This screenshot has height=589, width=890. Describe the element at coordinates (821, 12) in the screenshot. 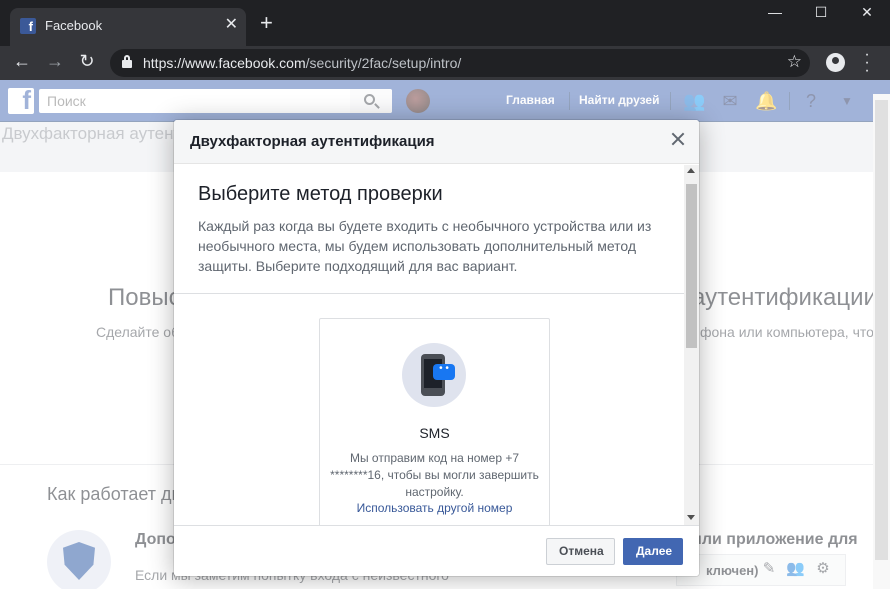

I see `maximize-icon: ☐` at that location.